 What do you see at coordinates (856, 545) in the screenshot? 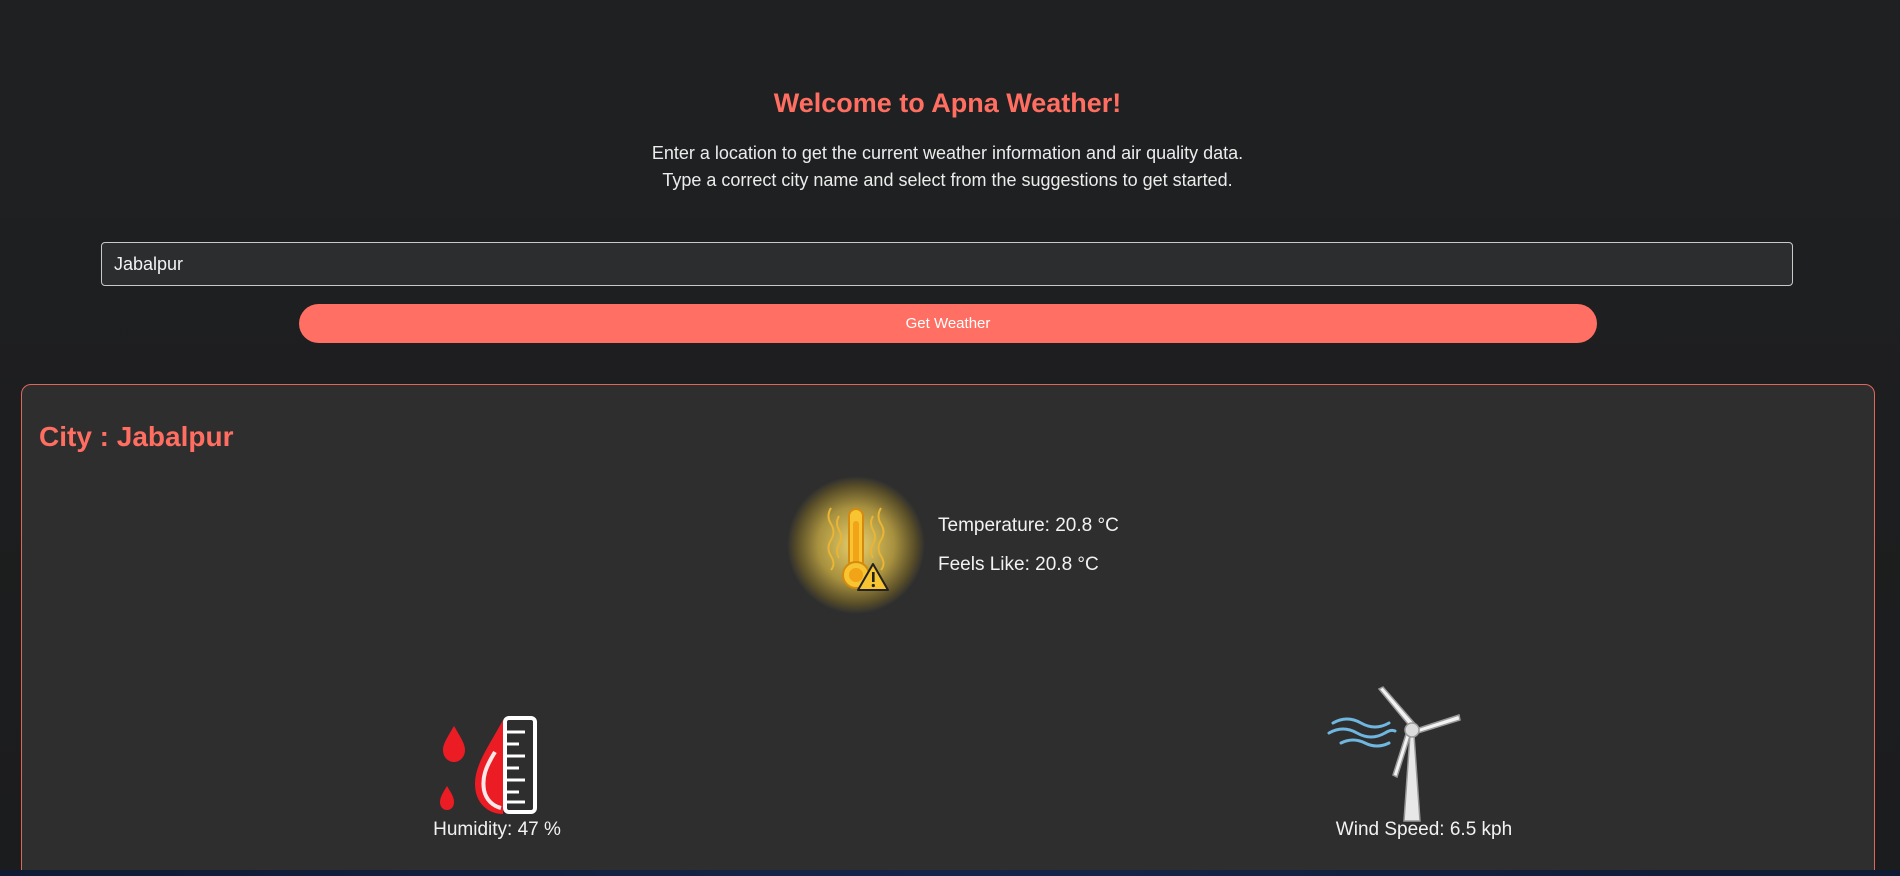
I see `thermometer-warning-icon` at bounding box center [856, 545].